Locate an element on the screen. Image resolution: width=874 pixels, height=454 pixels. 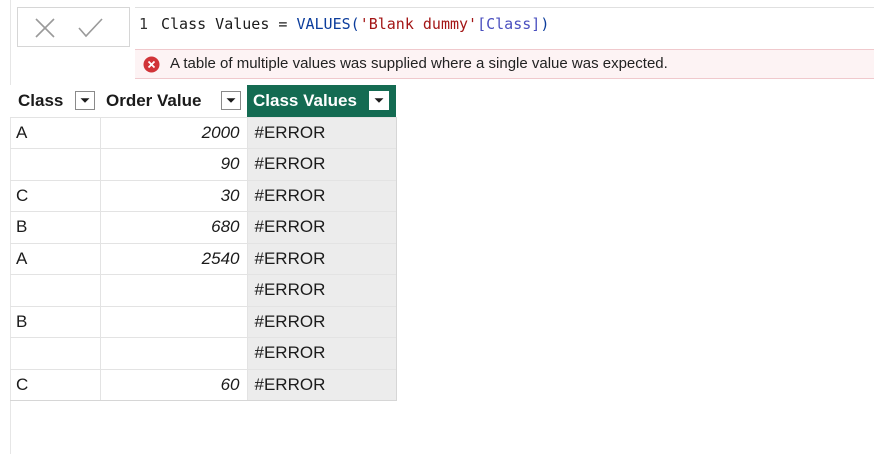
line-number: 1 is located at coordinates (144, 24).